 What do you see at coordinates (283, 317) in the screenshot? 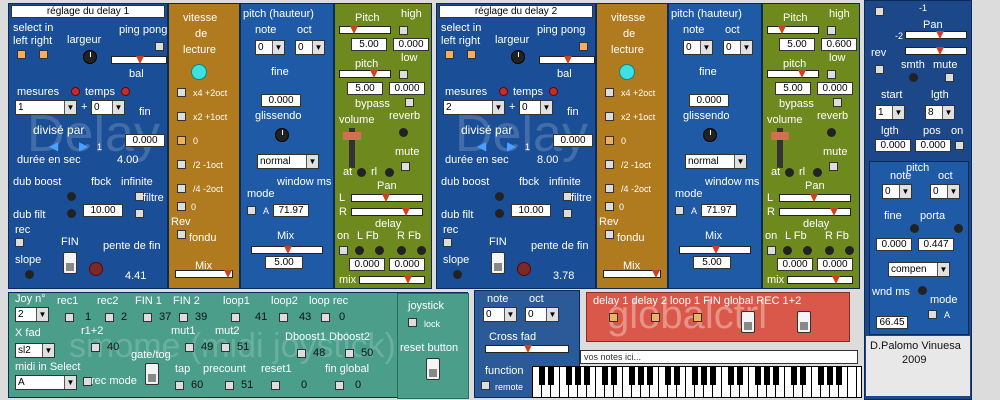
I see `joy-loop2-checkbox` at bounding box center [283, 317].